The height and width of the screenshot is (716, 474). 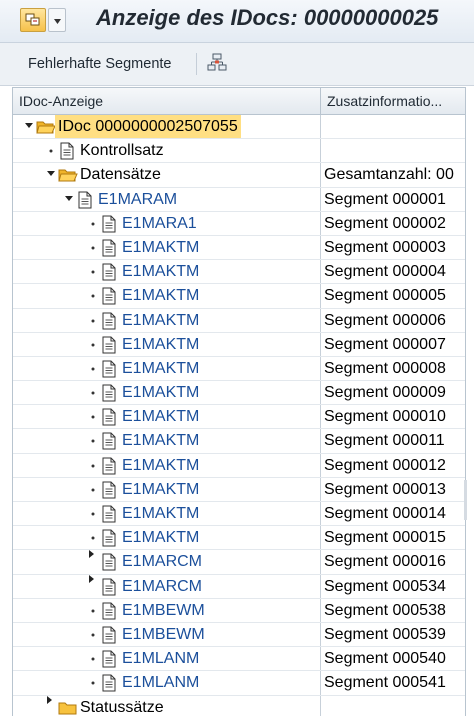 What do you see at coordinates (159, 223) in the screenshot?
I see `tree-node-label: E1MARA1` at bounding box center [159, 223].